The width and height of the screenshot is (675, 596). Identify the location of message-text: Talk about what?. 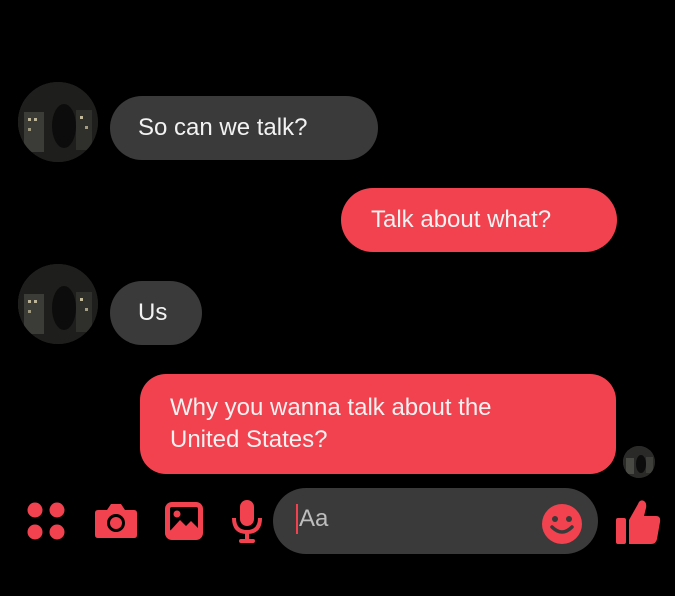
(461, 219).